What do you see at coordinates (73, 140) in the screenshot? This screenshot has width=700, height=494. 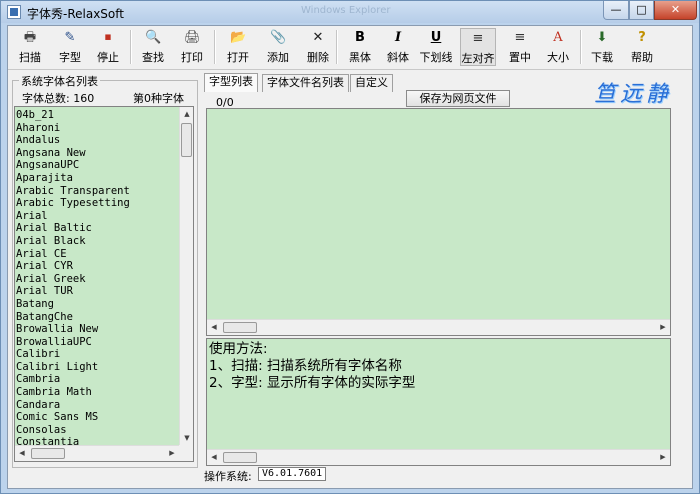 I see `font-list-item: Andalus` at bounding box center [73, 140].